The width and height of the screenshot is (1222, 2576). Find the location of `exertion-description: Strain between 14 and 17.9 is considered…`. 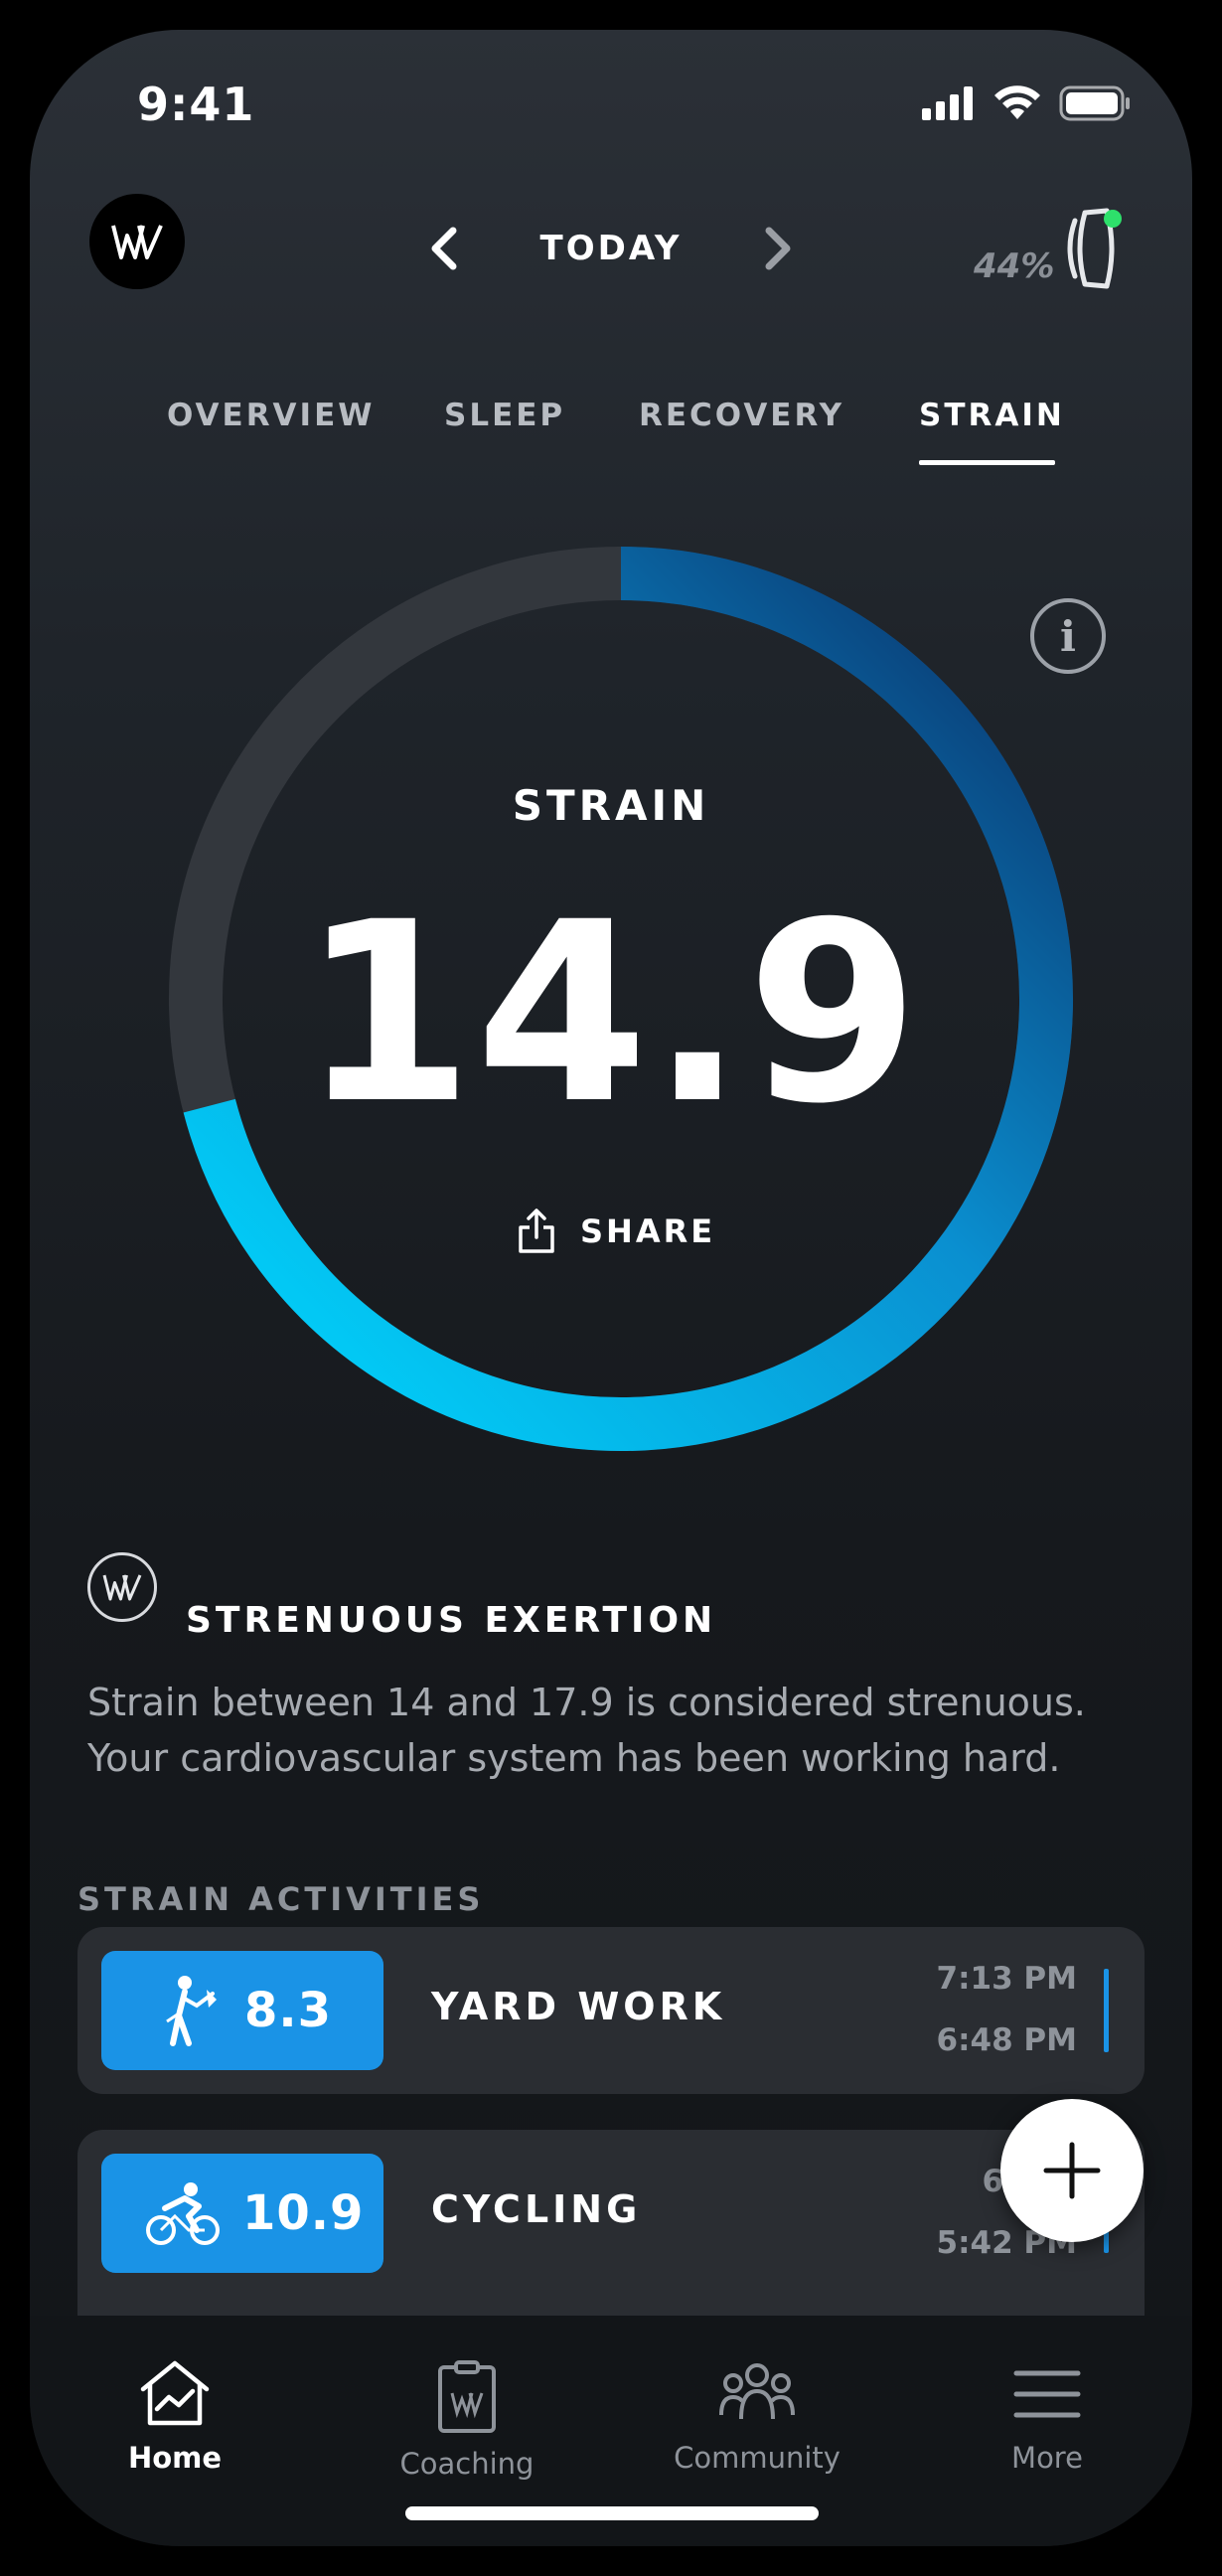

exertion-description: Strain between 14 and 17.9 is considered… is located at coordinates (587, 1730).